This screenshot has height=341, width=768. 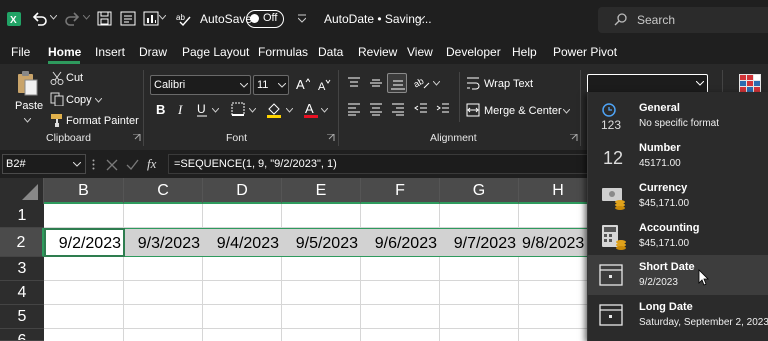 What do you see at coordinates (422, 82) in the screenshot?
I see `orientation-icon: ab` at bounding box center [422, 82].